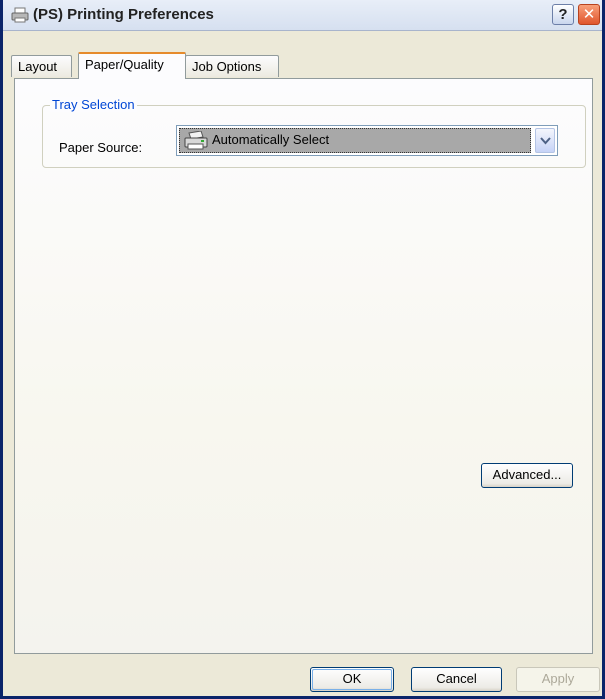 The height and width of the screenshot is (699, 605). What do you see at coordinates (123, 14) in the screenshot?
I see `window-title: (PS) Printing Preferences` at bounding box center [123, 14].